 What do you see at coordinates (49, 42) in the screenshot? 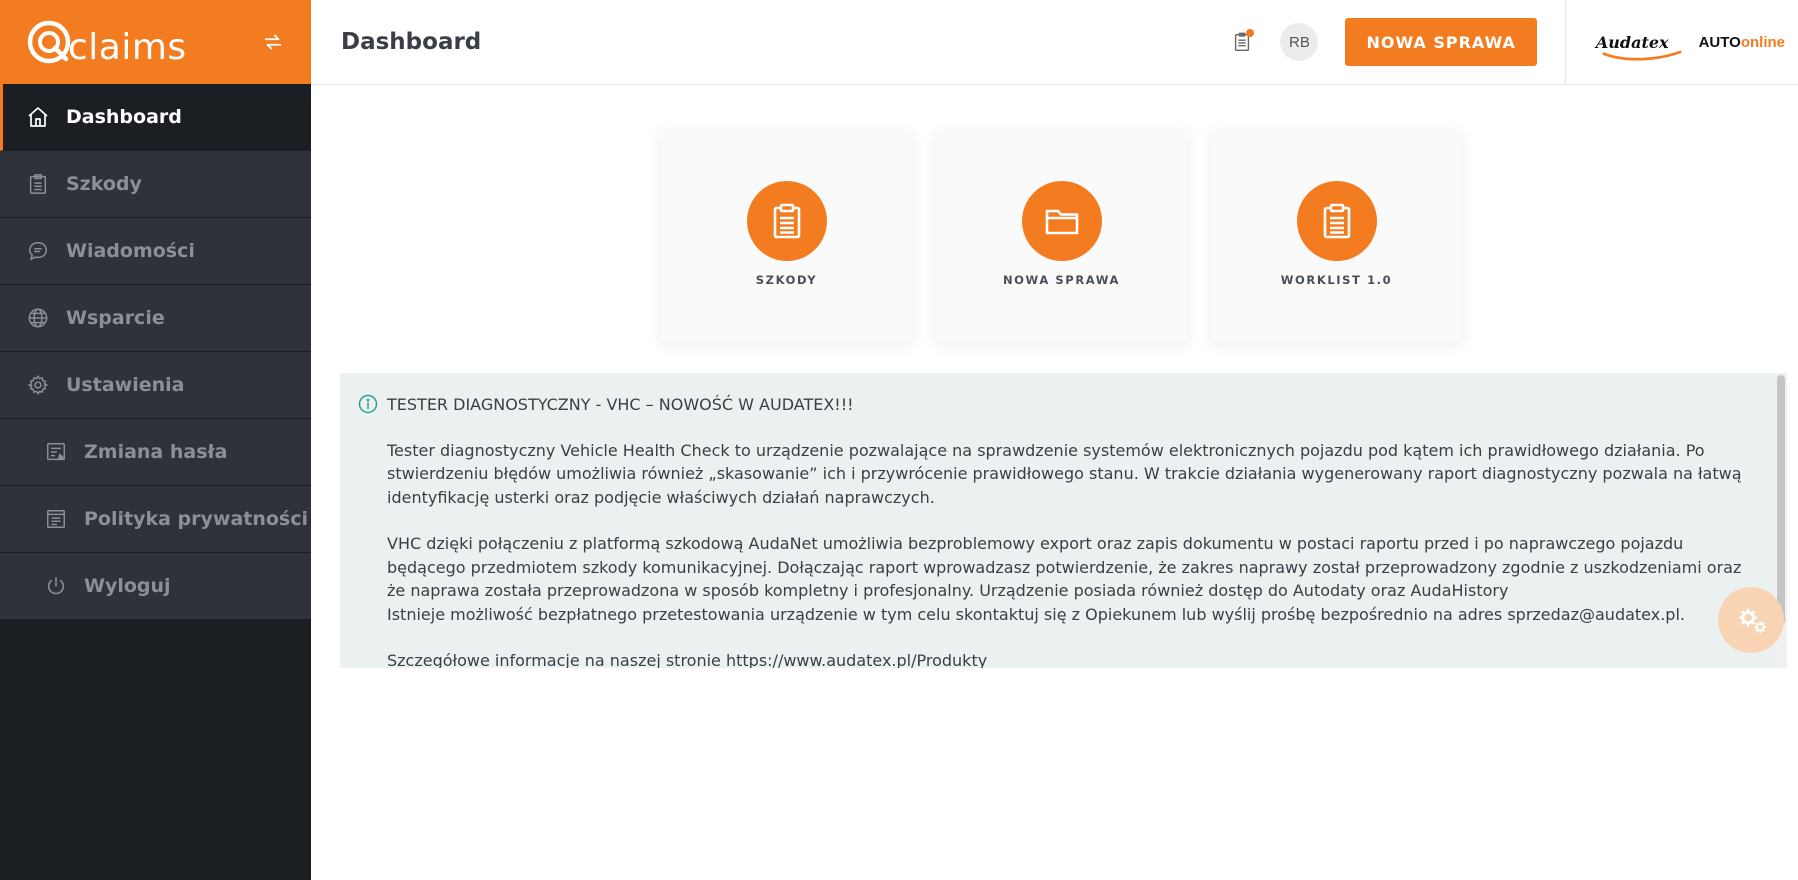
I see `claims-logo-icon` at bounding box center [49, 42].